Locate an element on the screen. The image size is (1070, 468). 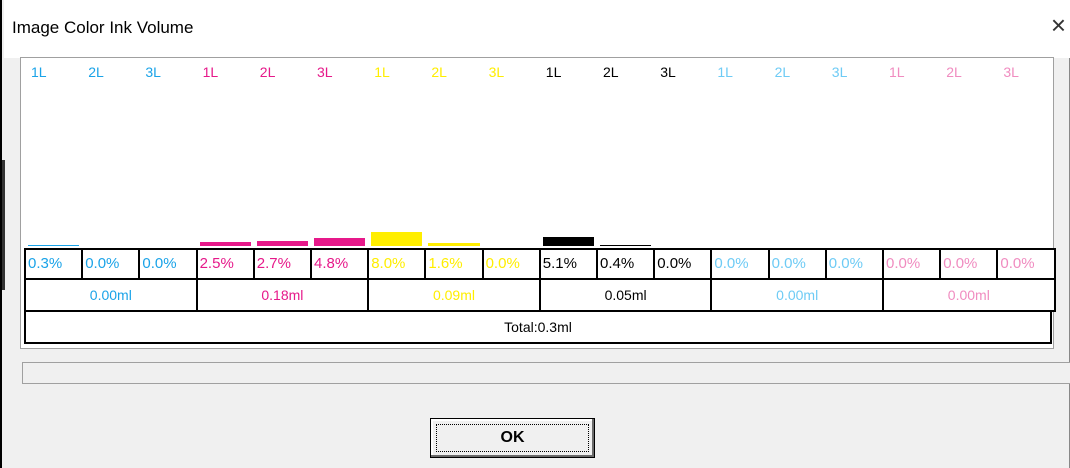
ok-button: OK is located at coordinates (512, 438).